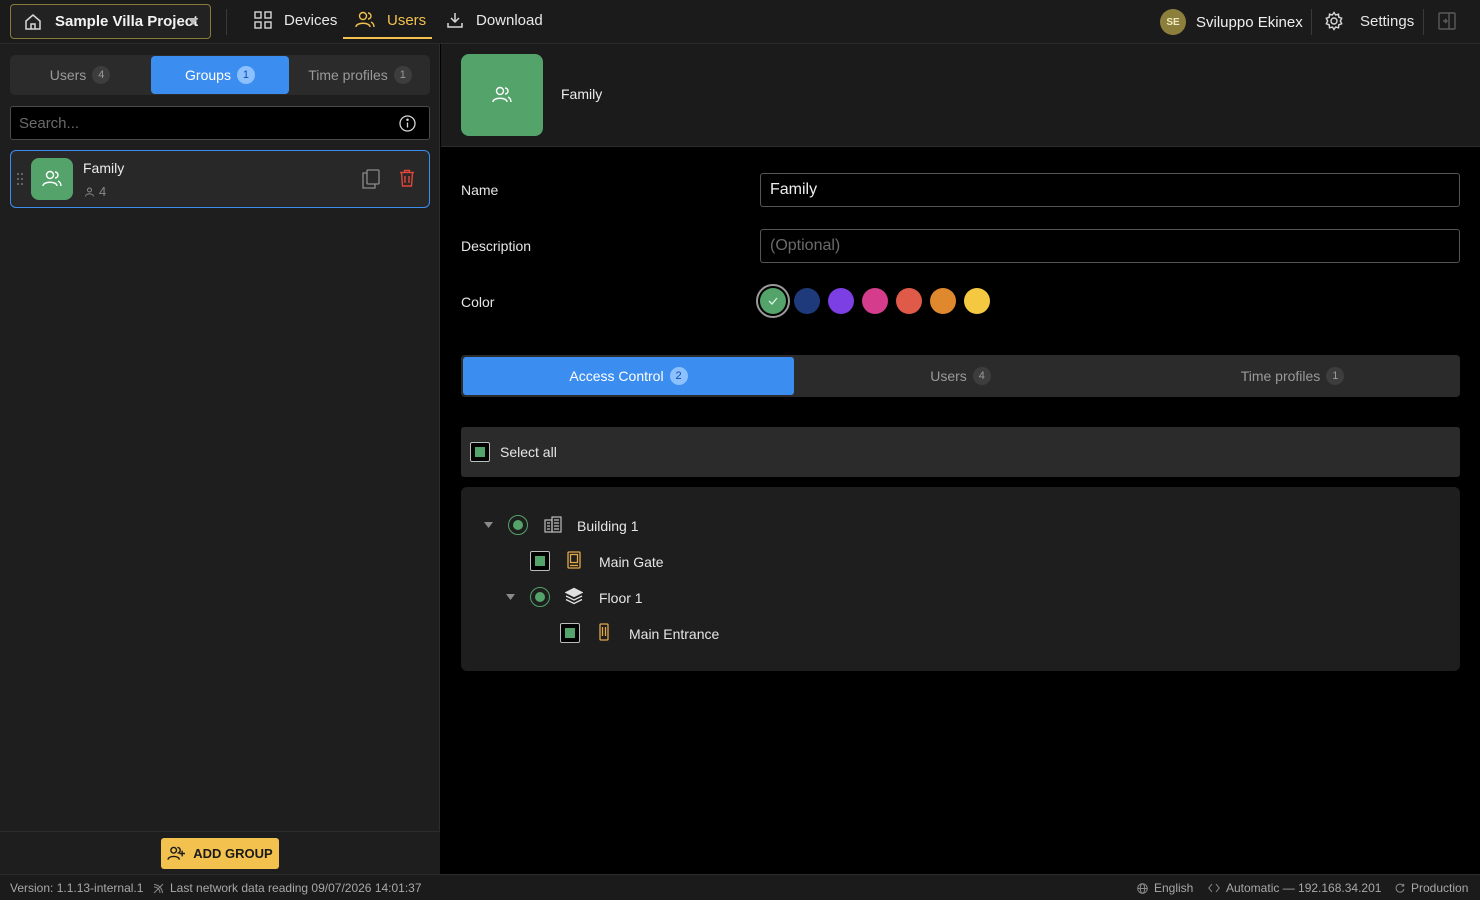  I want to click on environment-indicator: Production, so click(1431, 888).